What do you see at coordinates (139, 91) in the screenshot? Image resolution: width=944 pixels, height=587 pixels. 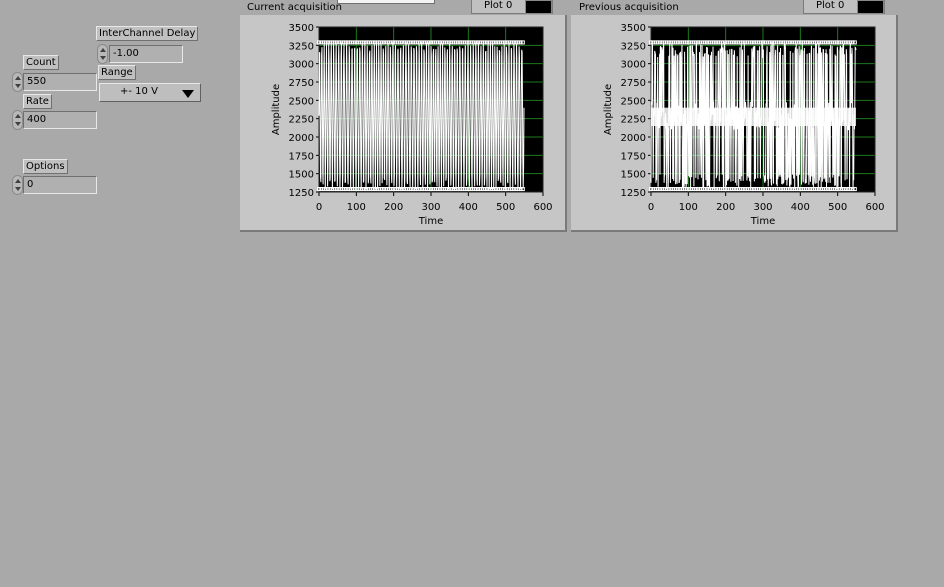 I see `range-value: +- 10 V` at bounding box center [139, 91].